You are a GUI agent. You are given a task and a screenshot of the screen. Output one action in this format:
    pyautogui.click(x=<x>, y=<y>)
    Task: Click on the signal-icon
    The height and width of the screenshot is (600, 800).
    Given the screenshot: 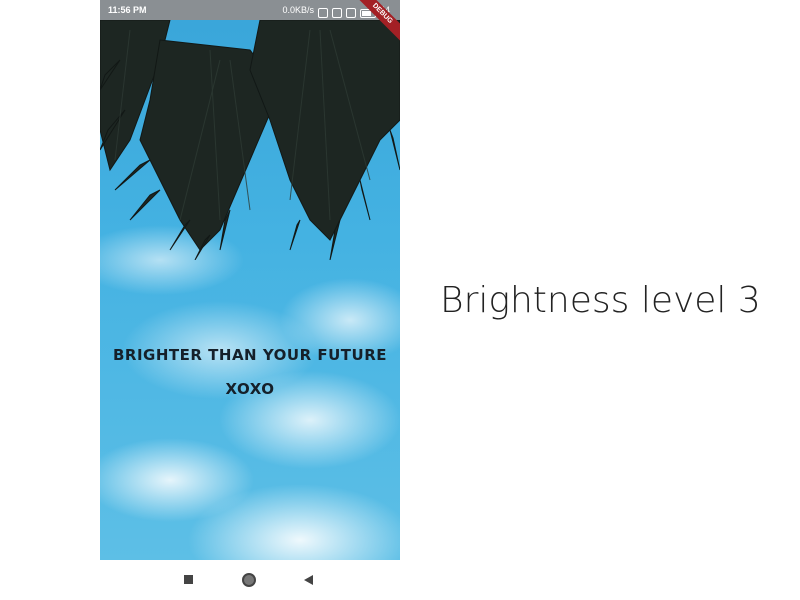 What is the action you would take?
    pyautogui.click(x=336, y=13)
    